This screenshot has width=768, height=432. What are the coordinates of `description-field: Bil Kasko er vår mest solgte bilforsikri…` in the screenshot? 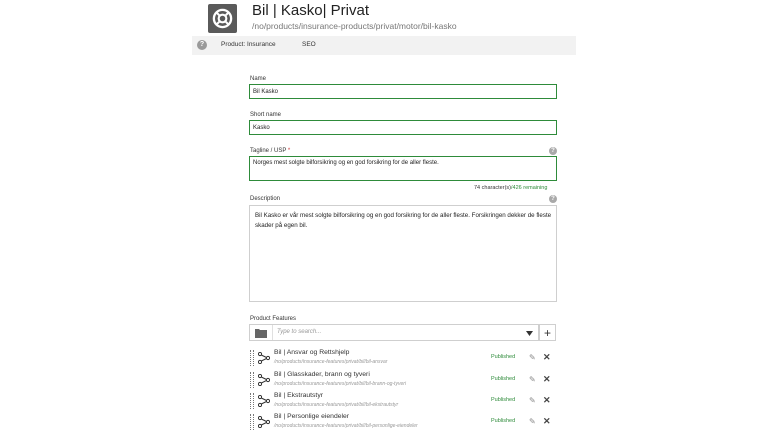 It's located at (403, 253).